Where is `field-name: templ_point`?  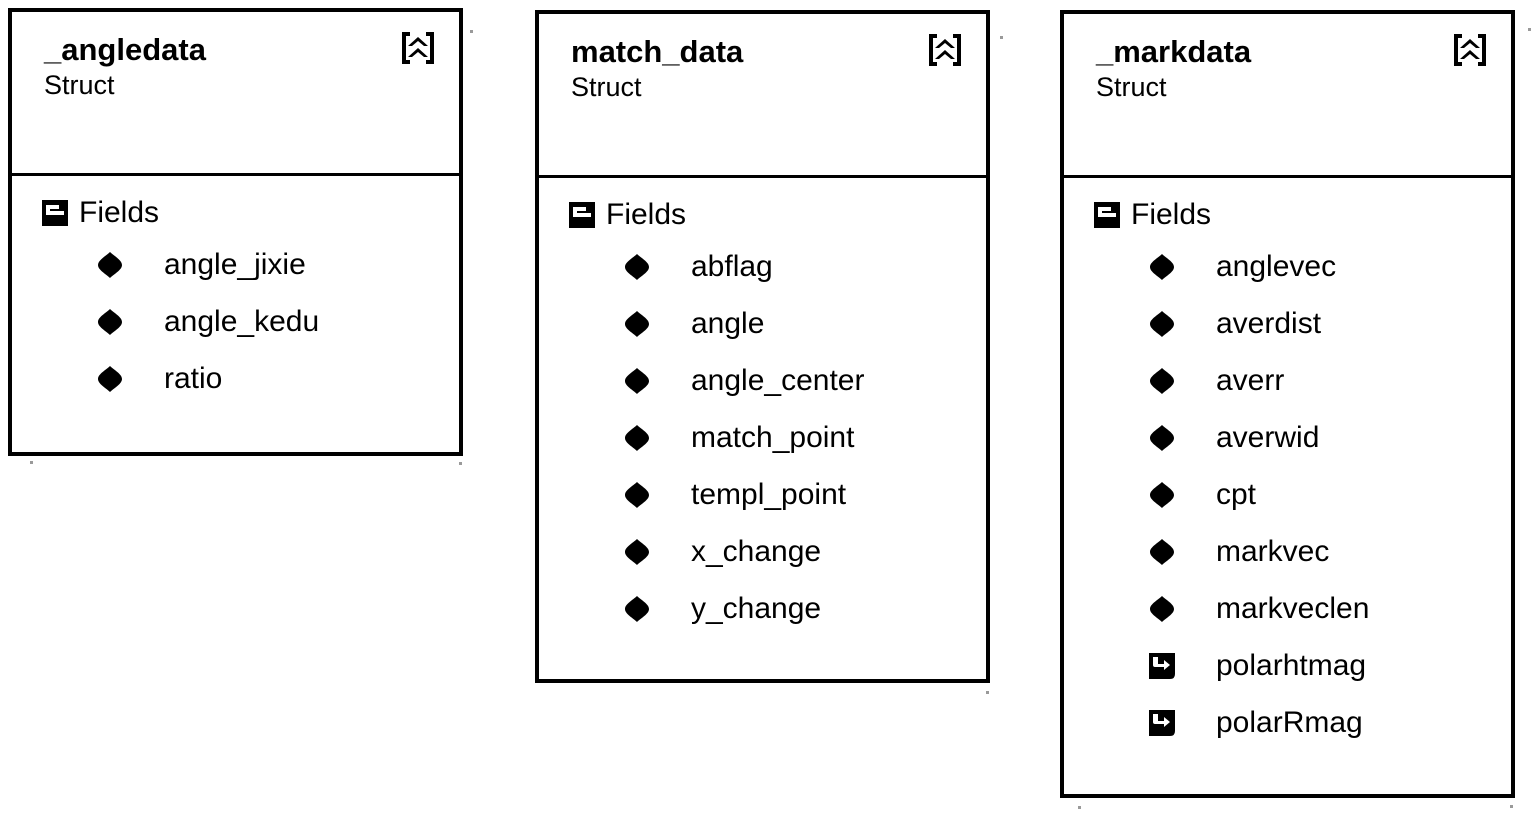 field-name: templ_point is located at coordinates (769, 494).